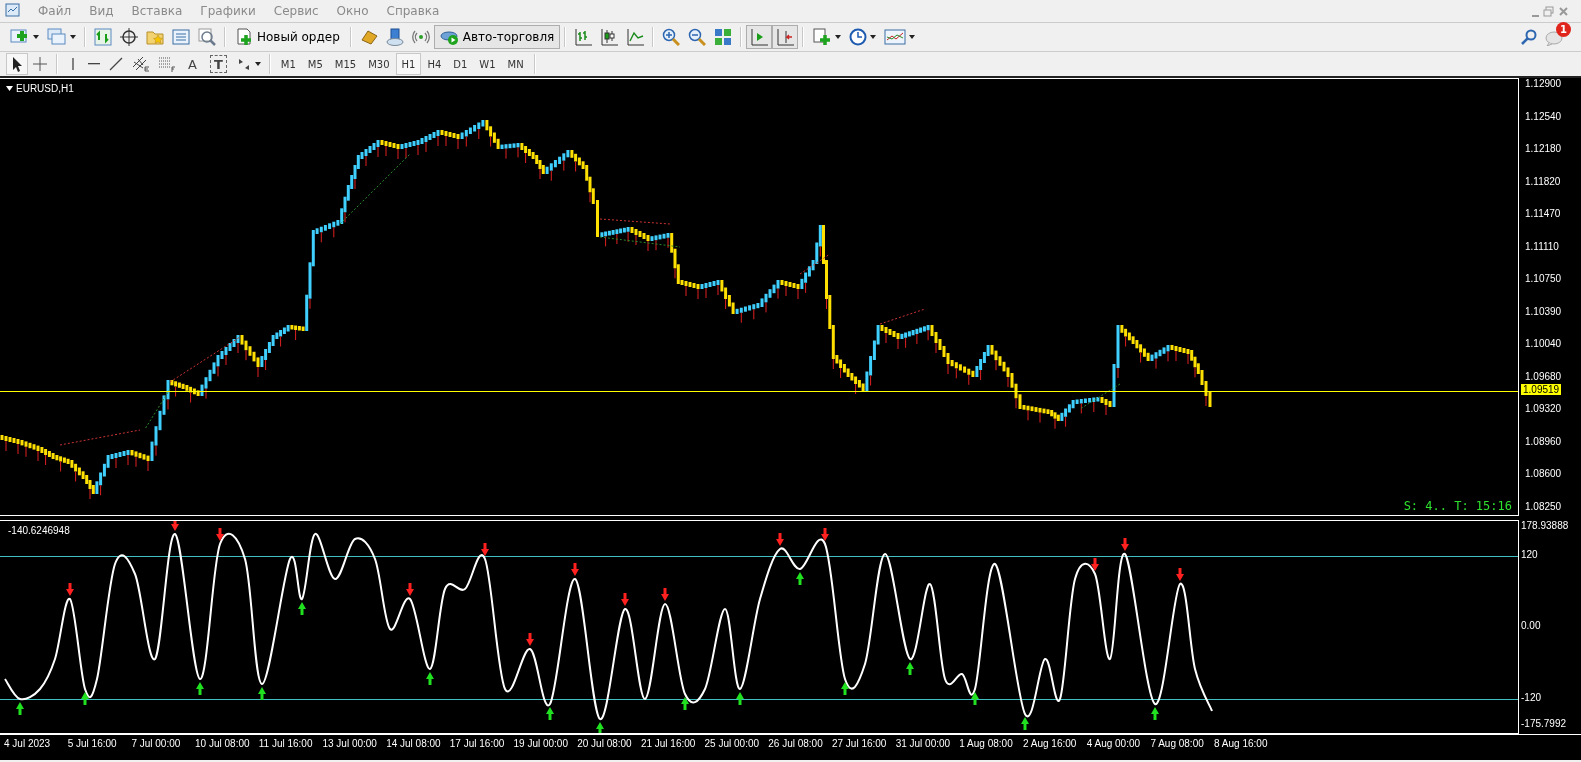  What do you see at coordinates (368, 37) in the screenshot?
I see `ingot-icon` at bounding box center [368, 37].